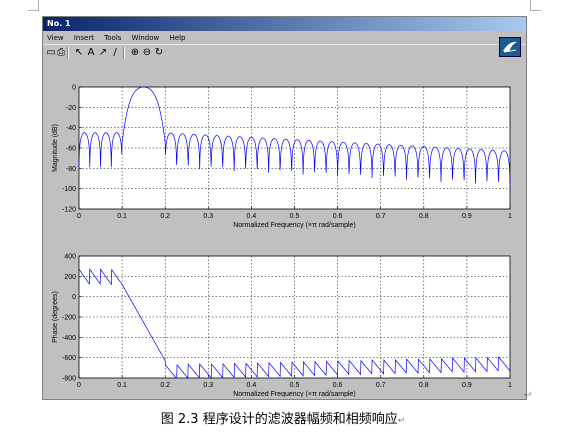 This screenshot has height=446, width=566. Describe the element at coordinates (55, 38) in the screenshot. I see `menu-view: View` at that location.